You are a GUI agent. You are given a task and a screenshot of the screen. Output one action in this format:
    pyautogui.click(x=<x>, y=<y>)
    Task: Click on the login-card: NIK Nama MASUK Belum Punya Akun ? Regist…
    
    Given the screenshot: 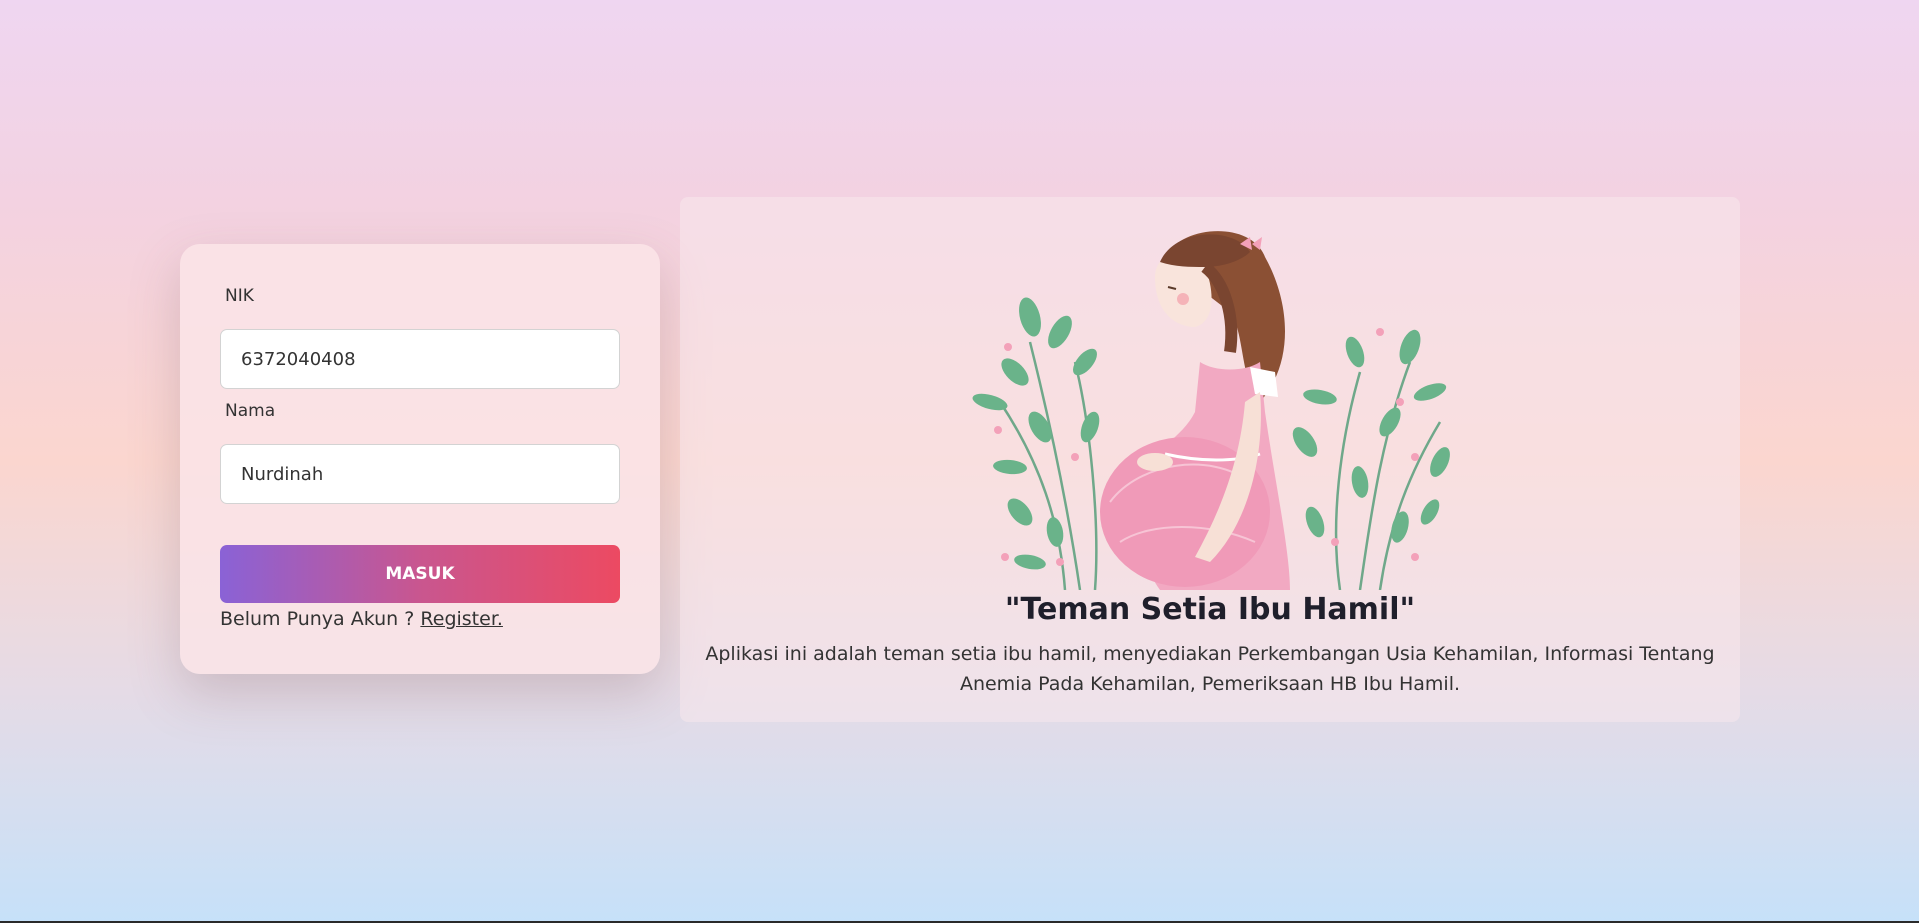 What is the action you would take?
    pyautogui.click(x=420, y=459)
    